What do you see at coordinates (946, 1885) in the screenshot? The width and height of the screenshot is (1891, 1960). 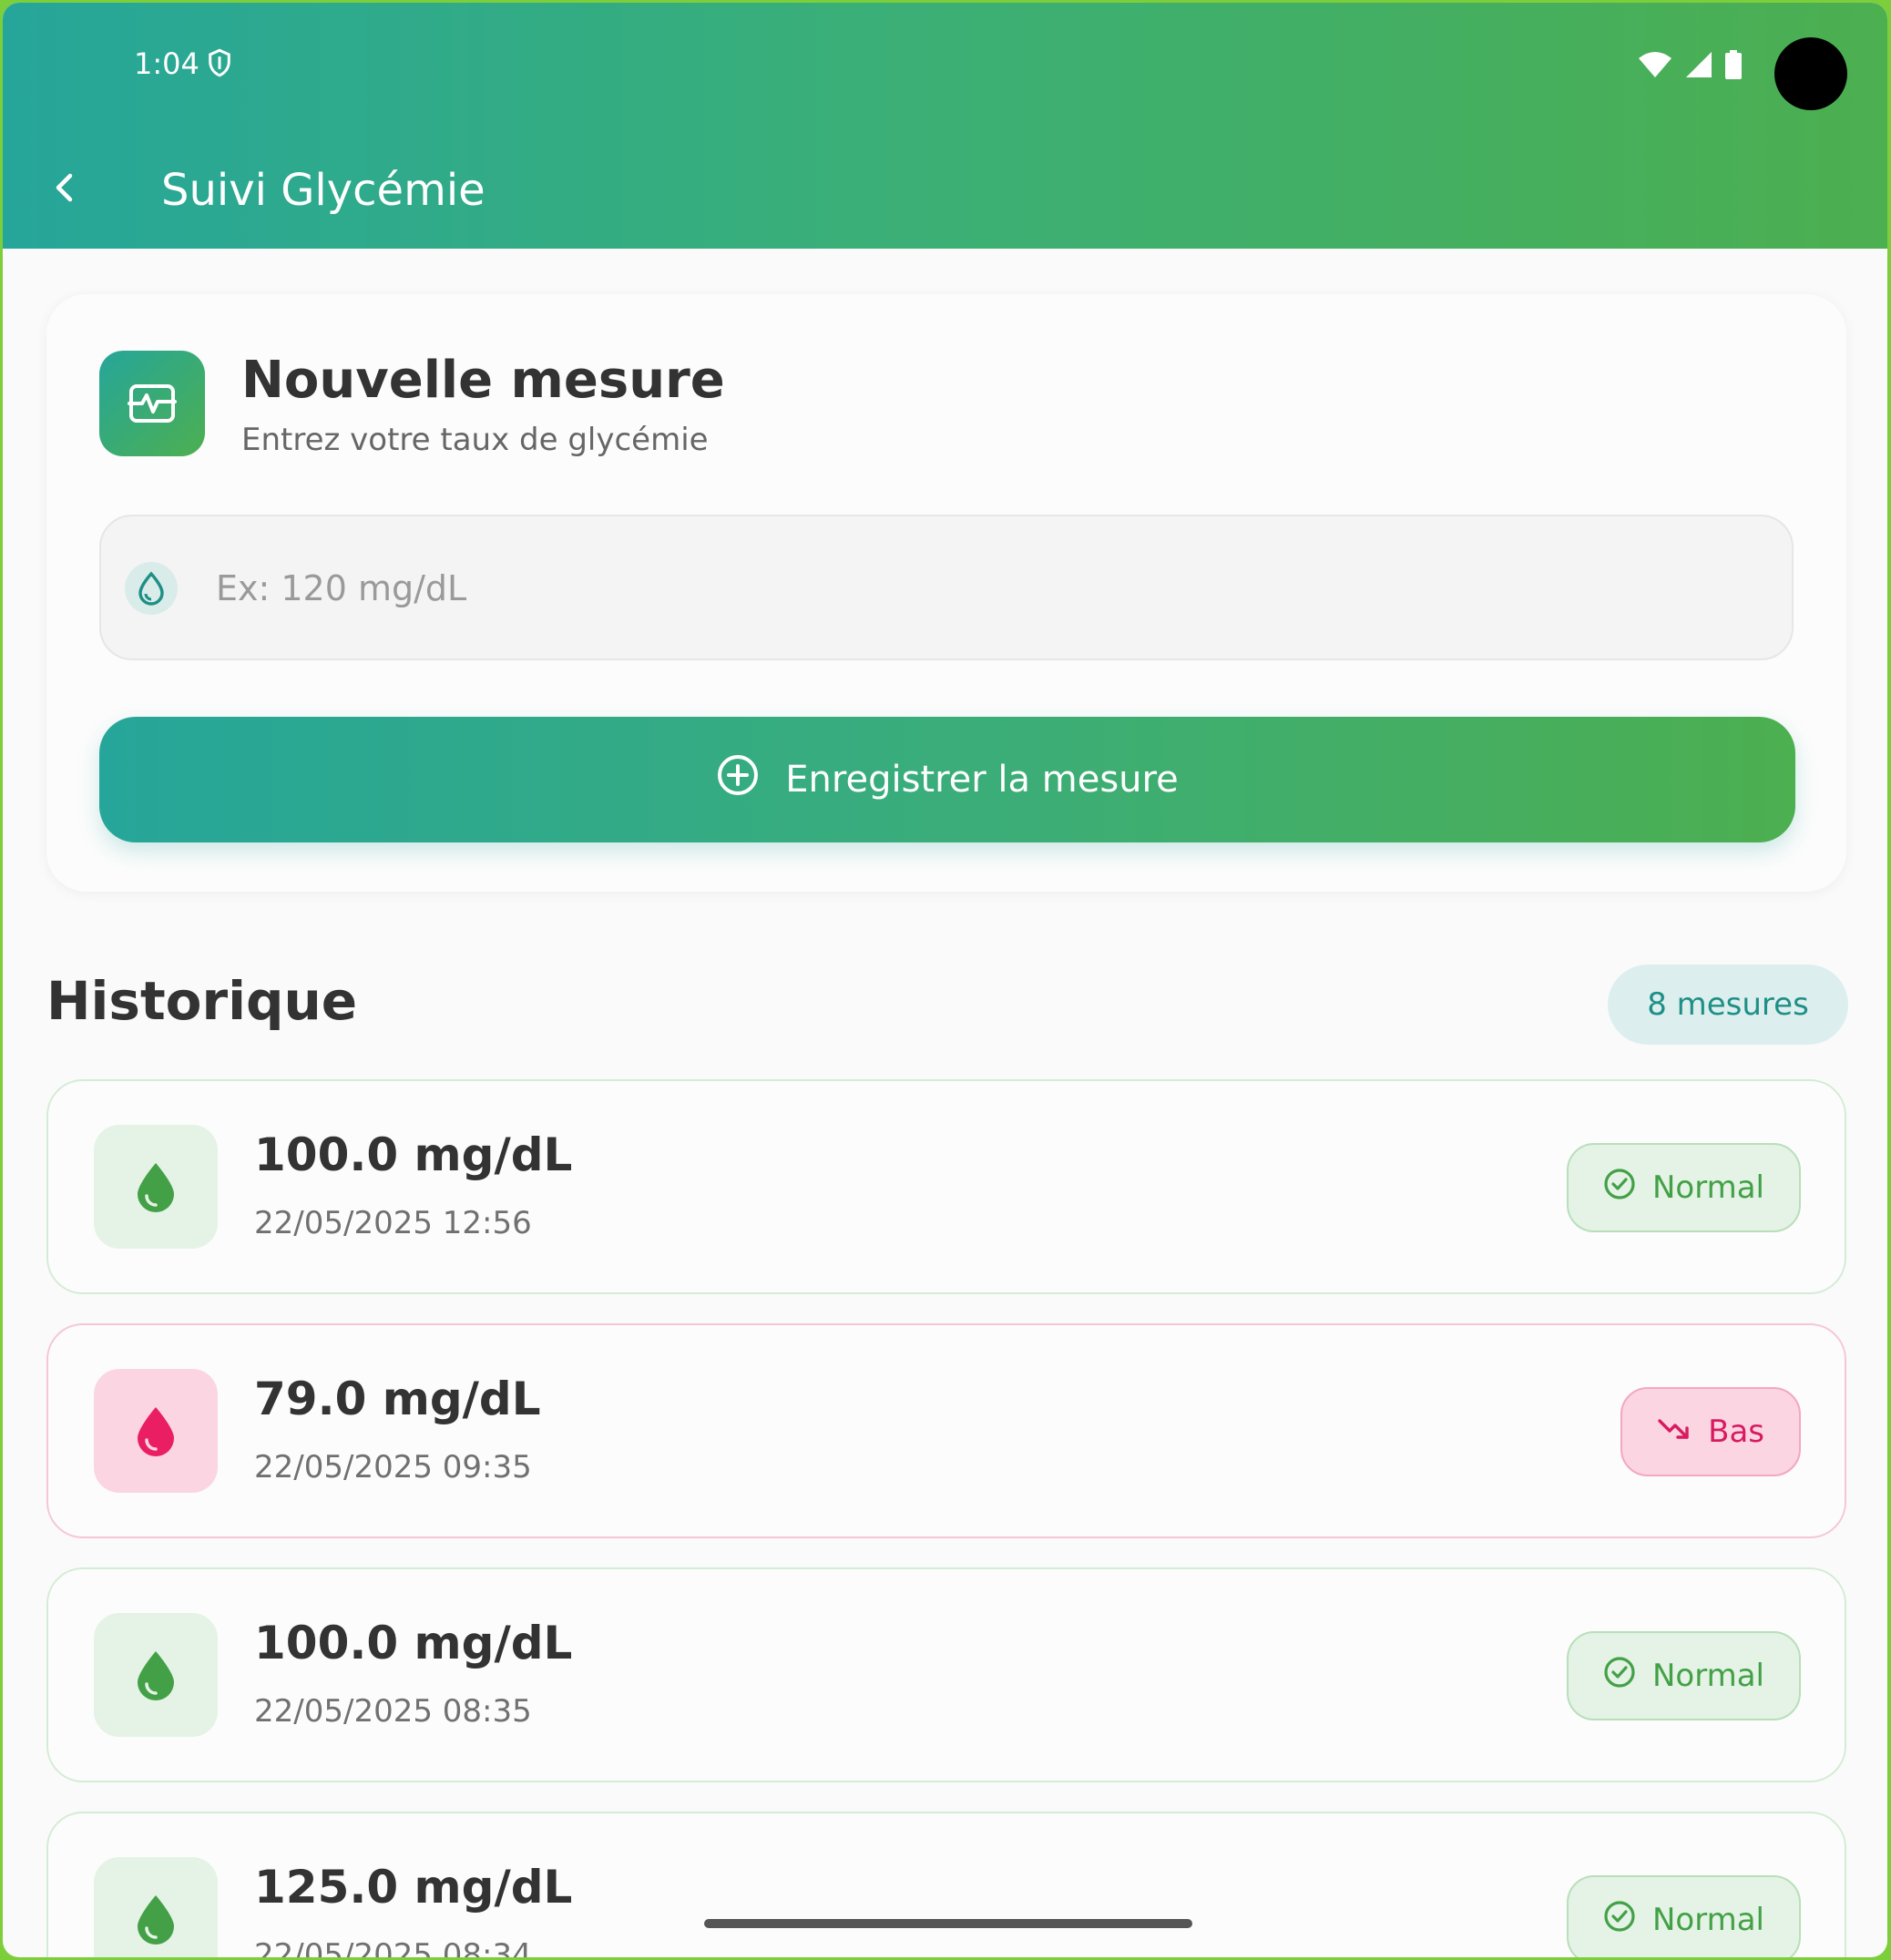 I see `history-entry: 125.0 mg/dL 22/05/2025 08:34 Normal` at bounding box center [946, 1885].